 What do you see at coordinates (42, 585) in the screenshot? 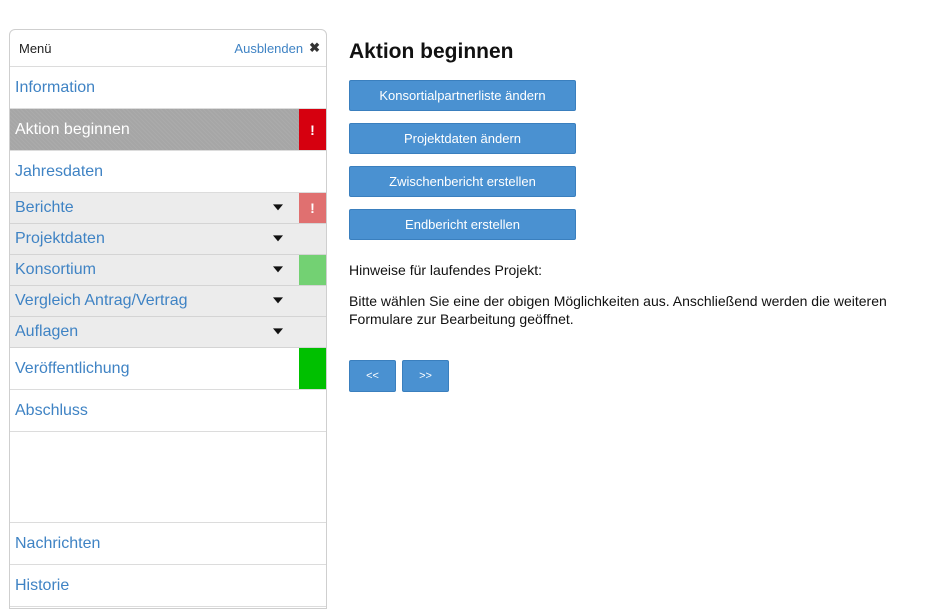
I see `sidebar-item-label: Historie` at bounding box center [42, 585].